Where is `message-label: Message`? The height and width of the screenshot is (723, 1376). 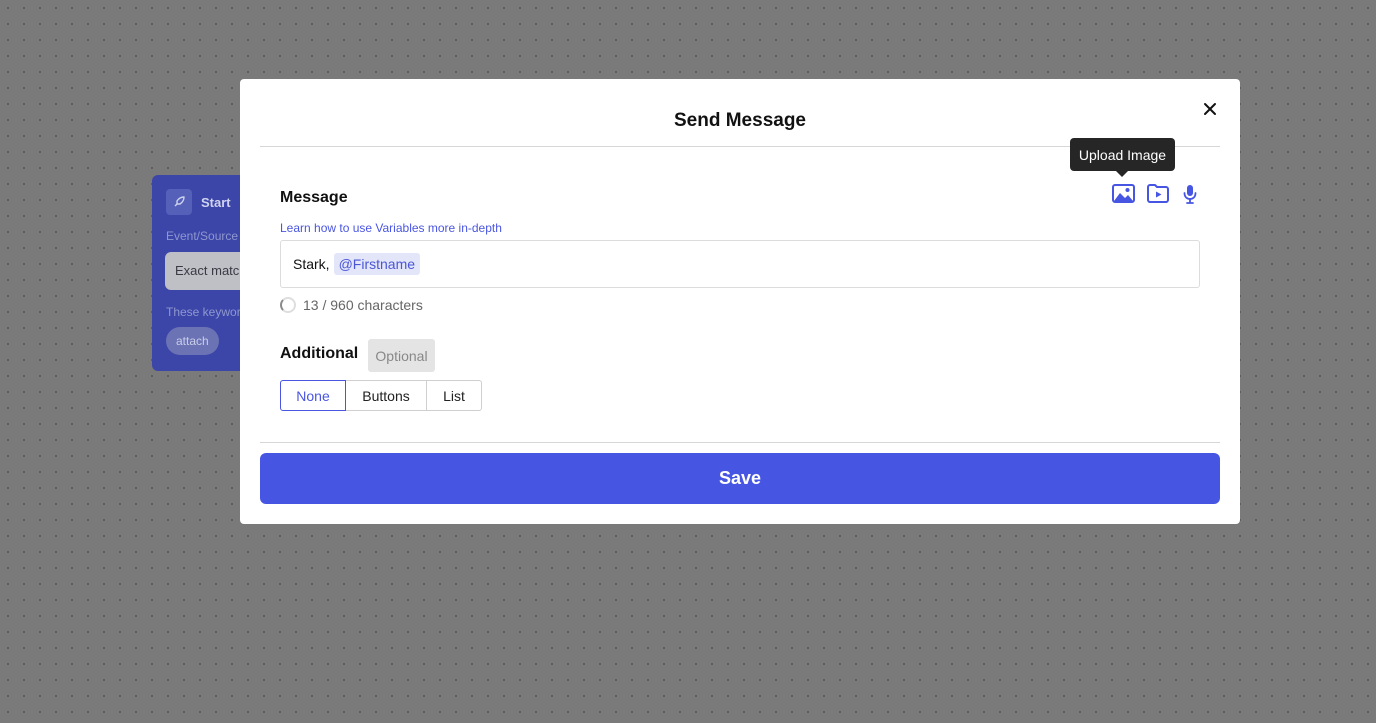 message-label: Message is located at coordinates (314, 197).